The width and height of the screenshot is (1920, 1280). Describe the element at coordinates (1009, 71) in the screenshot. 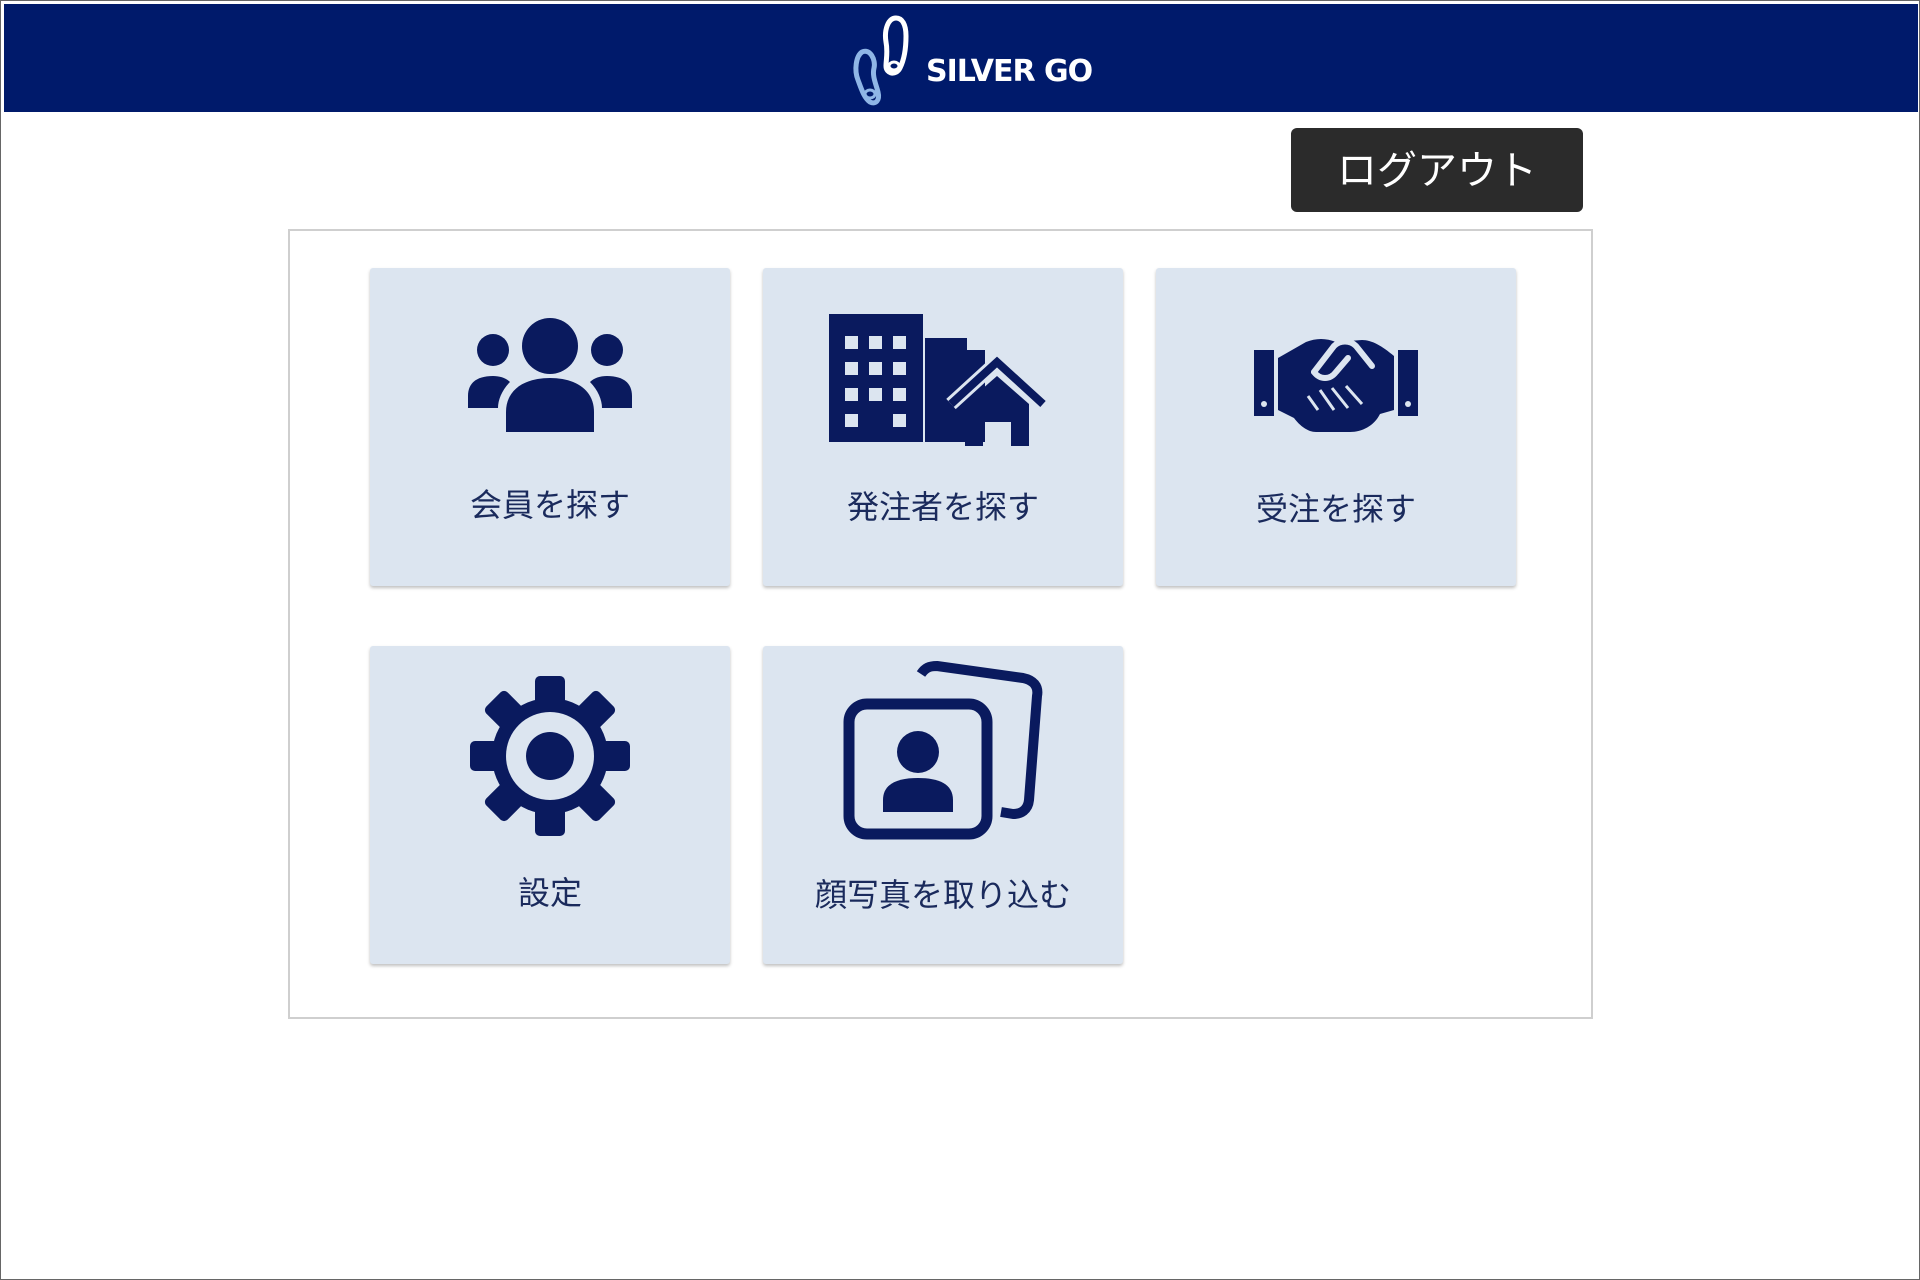

I see `logo-text: SILVER GO` at that location.